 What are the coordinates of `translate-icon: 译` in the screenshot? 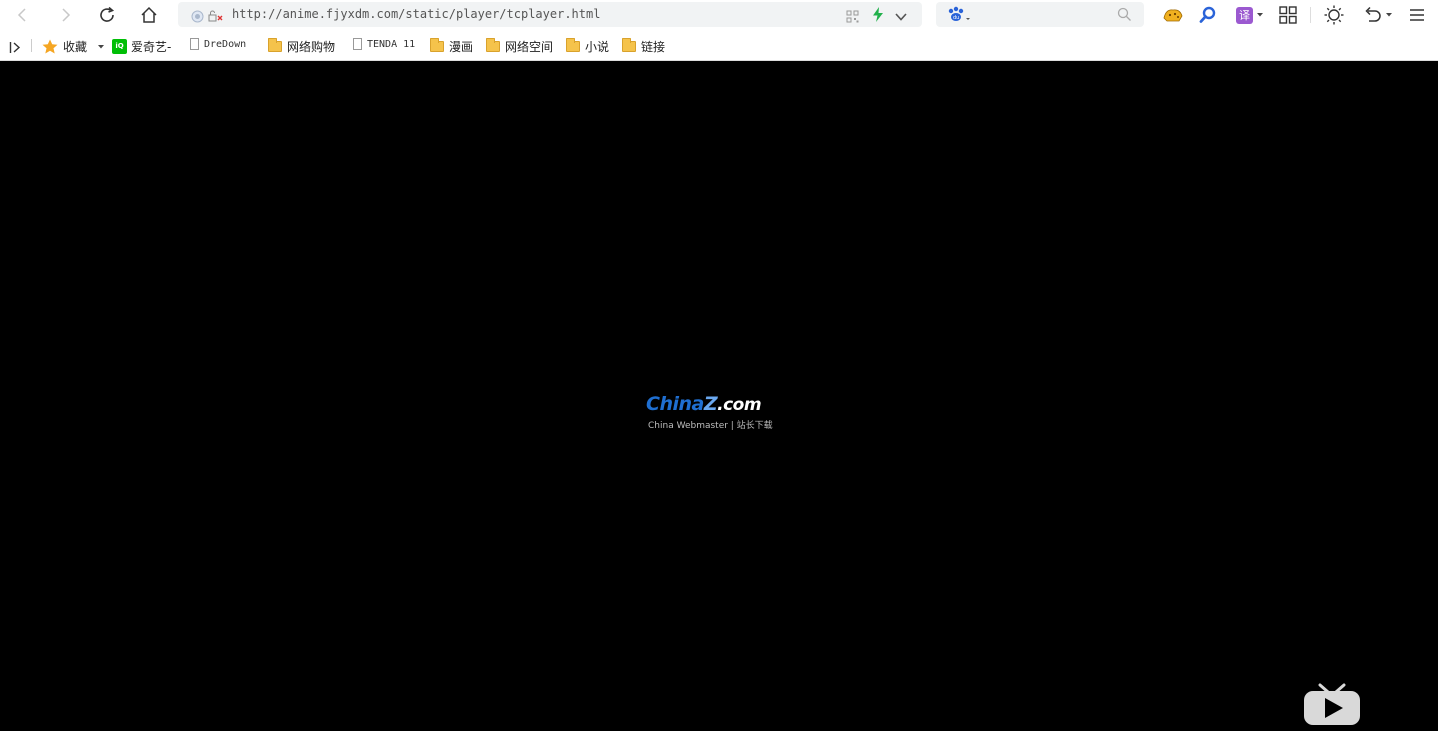 It's located at (1244, 15).